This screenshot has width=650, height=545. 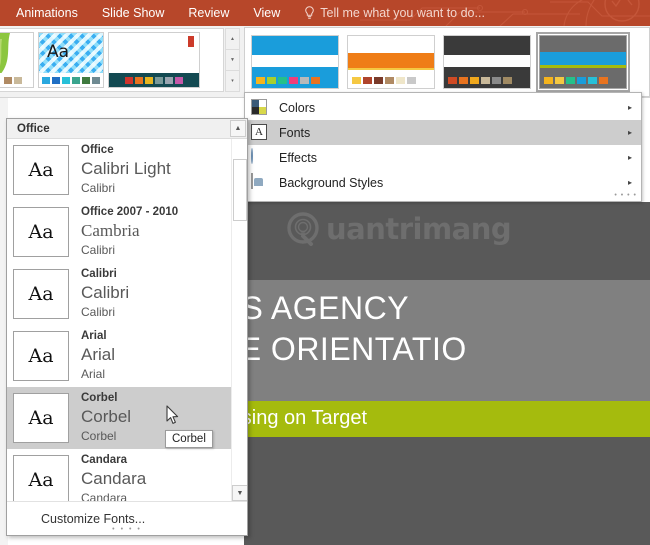 I want to click on font-item-office: Aa Office Calibri Light Calibri, so click(x=119, y=170).